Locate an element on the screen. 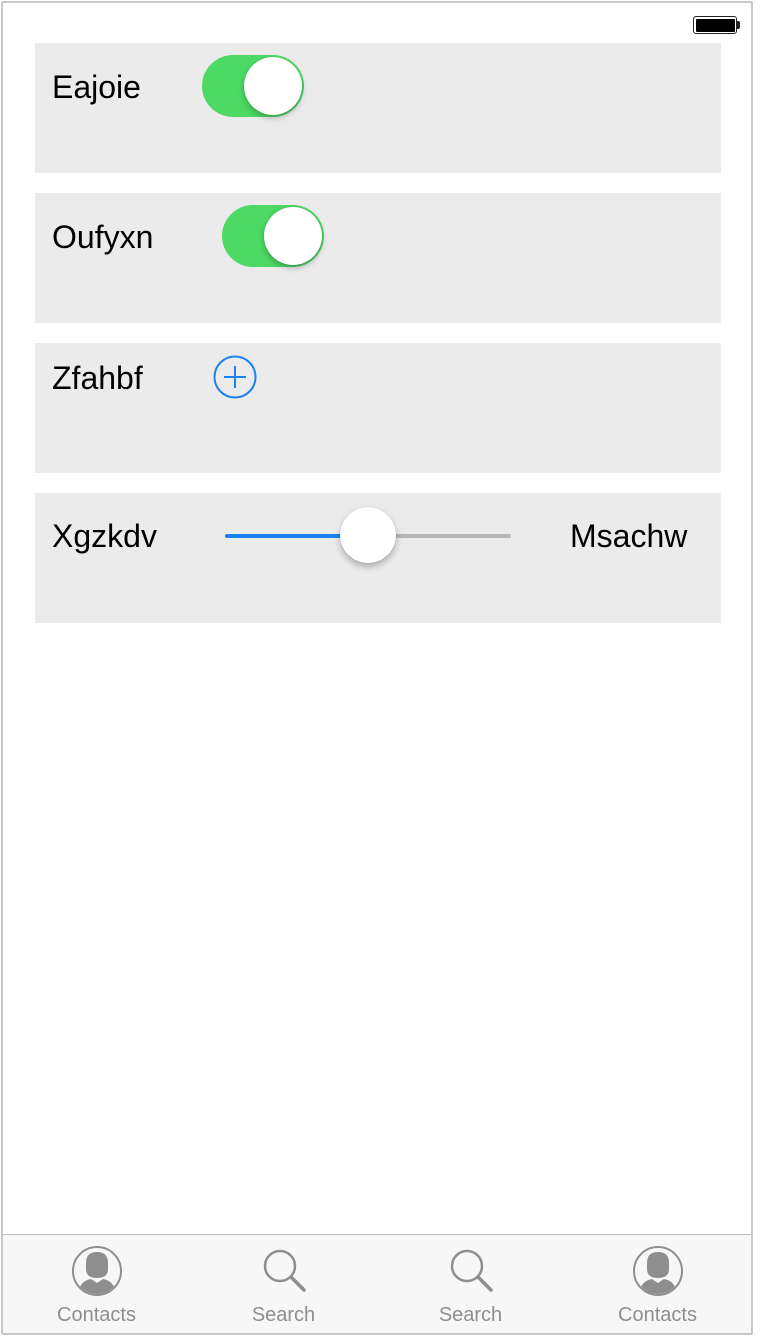 The image size is (760, 1340). slider-trailing-label: Msachw is located at coordinates (629, 536).